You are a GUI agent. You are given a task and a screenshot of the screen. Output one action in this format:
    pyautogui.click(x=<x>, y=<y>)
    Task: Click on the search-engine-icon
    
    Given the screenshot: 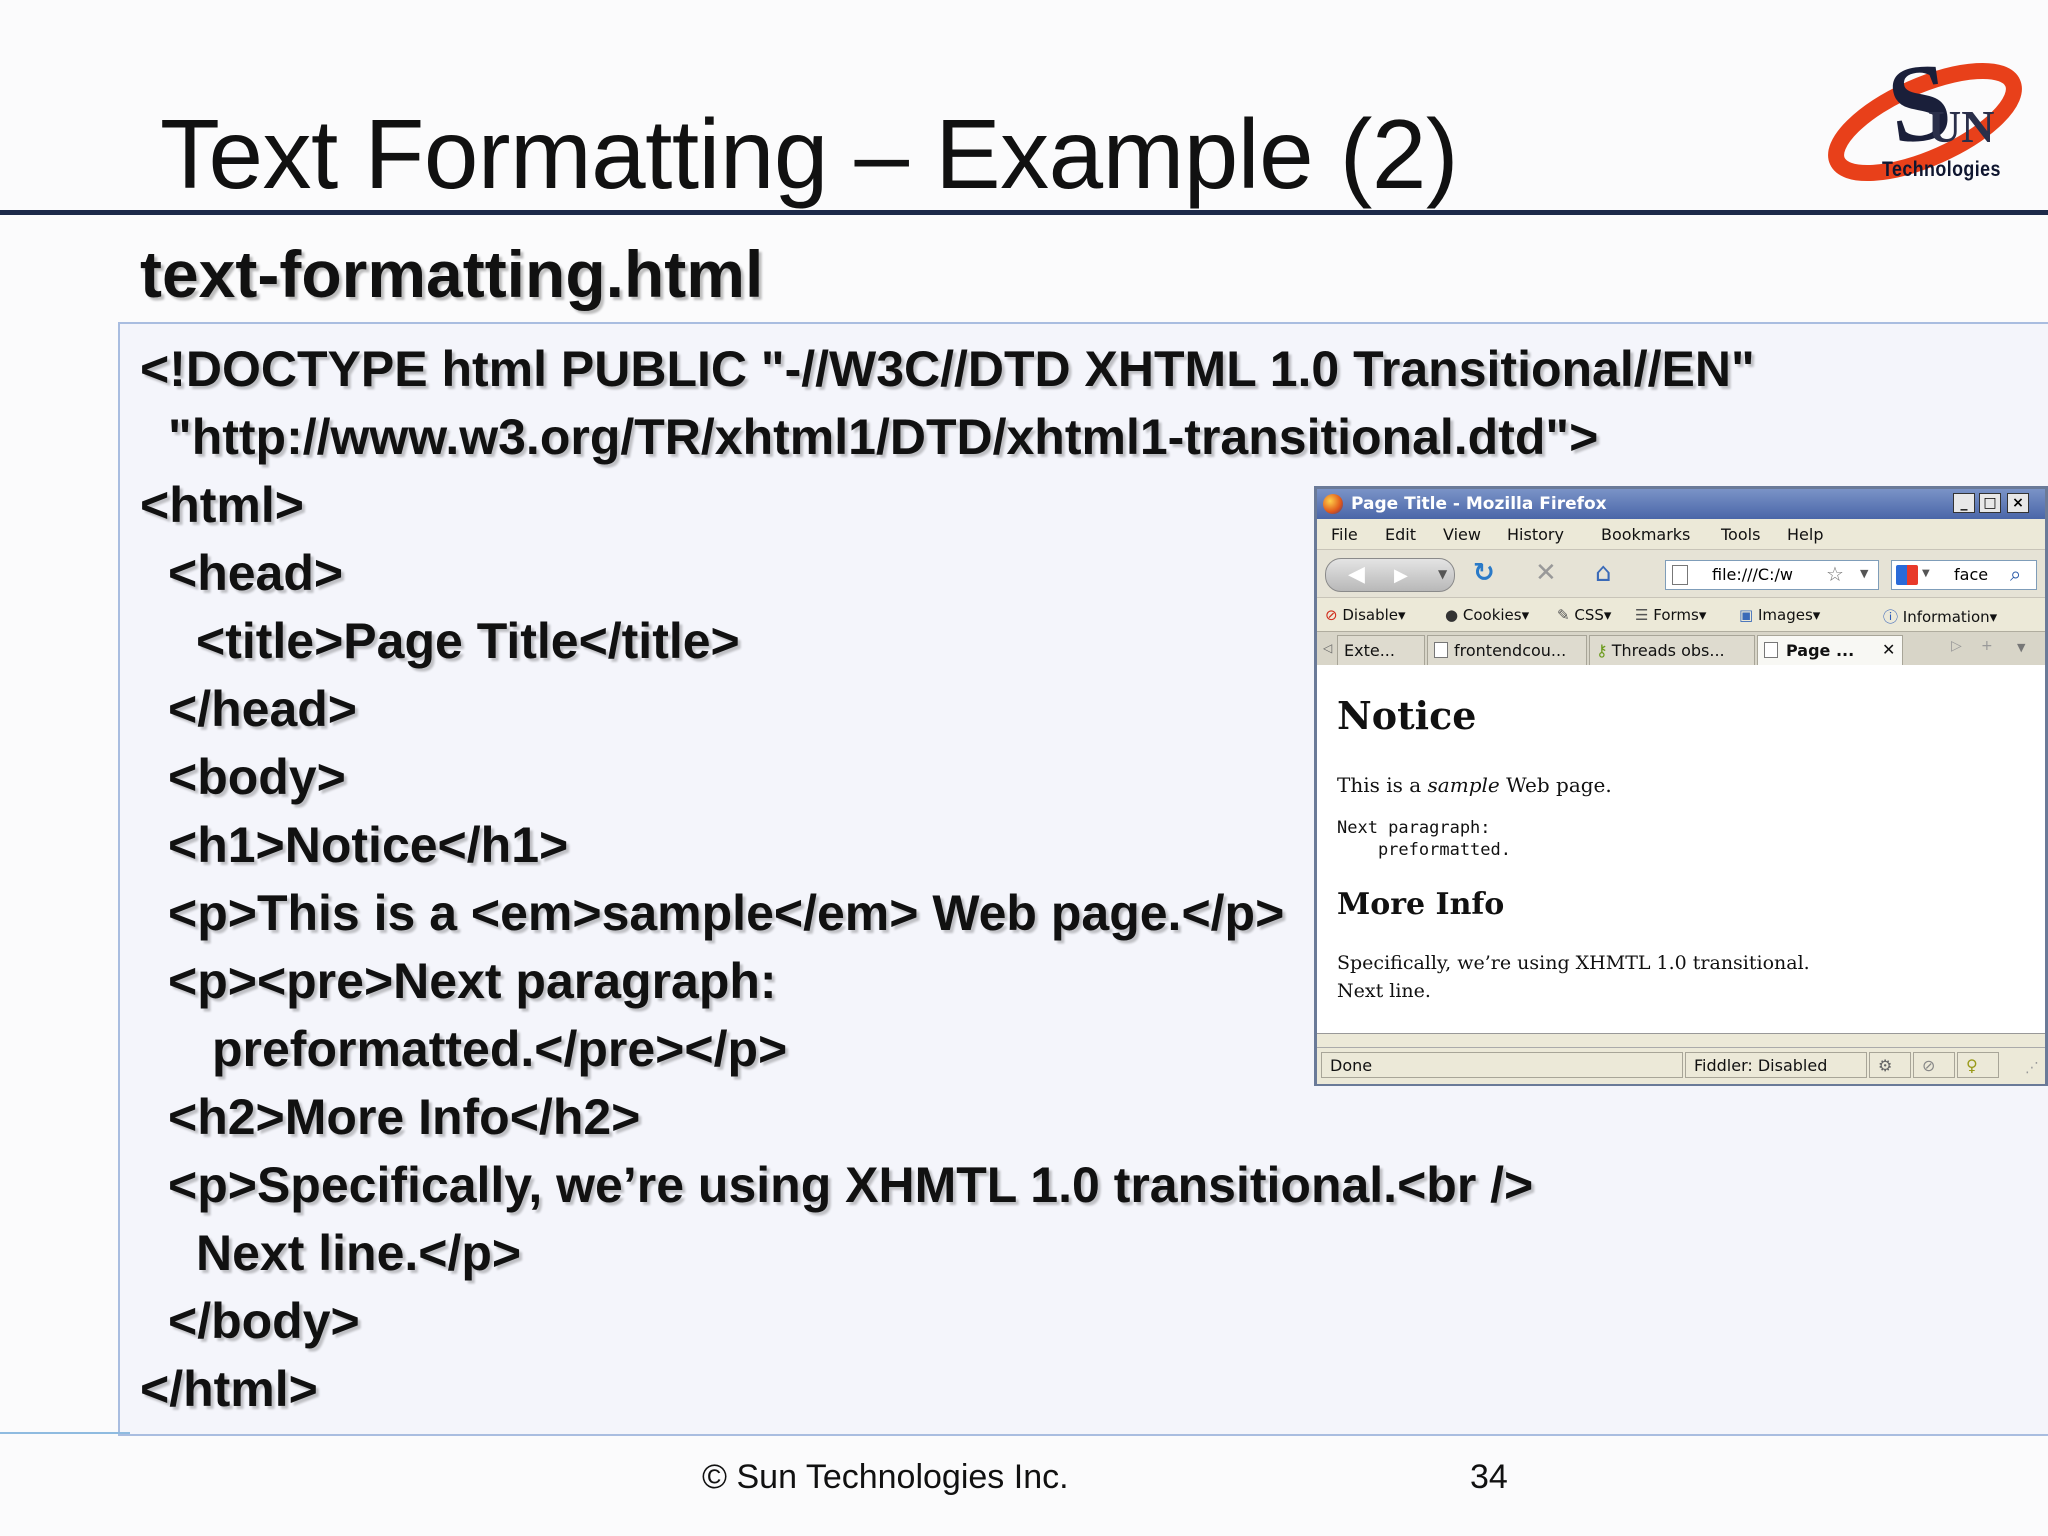 What is the action you would take?
    pyautogui.click(x=1907, y=575)
    